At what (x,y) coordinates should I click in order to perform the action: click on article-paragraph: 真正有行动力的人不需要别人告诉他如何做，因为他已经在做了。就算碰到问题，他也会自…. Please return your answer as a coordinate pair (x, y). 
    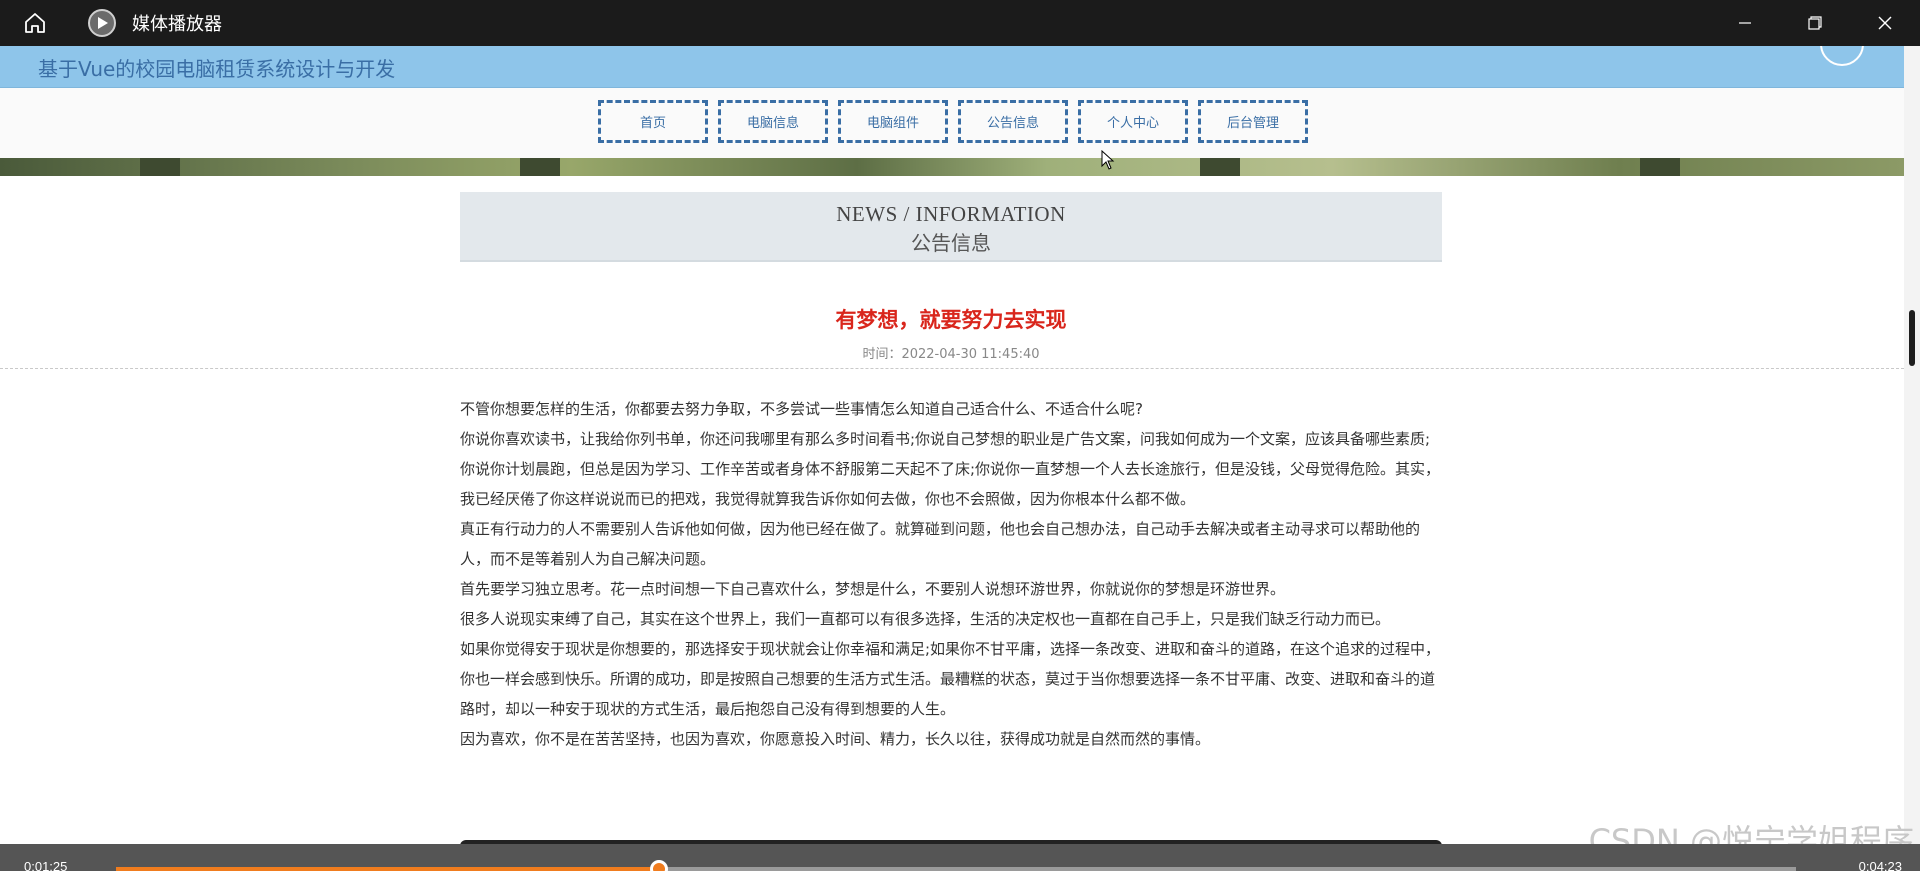
    Looking at the image, I should click on (940, 544).